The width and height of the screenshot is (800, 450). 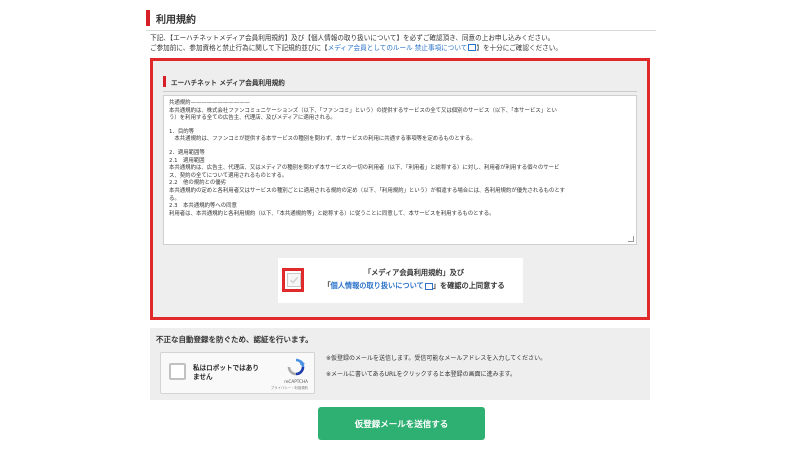 What do you see at coordinates (224, 81) in the screenshot?
I see `terms-heading: エーハチネット メディア会員利用規約` at bounding box center [224, 81].